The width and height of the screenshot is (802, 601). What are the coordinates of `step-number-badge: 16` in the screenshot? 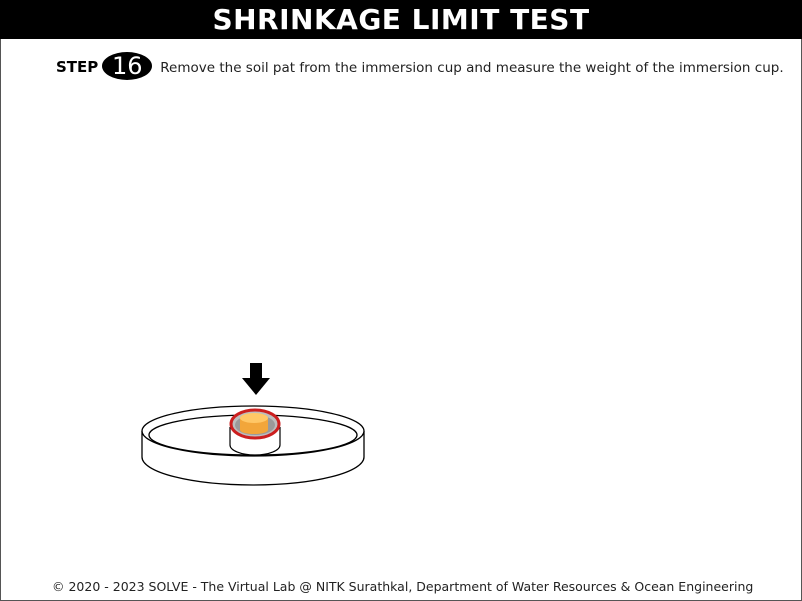 It's located at (127, 66).